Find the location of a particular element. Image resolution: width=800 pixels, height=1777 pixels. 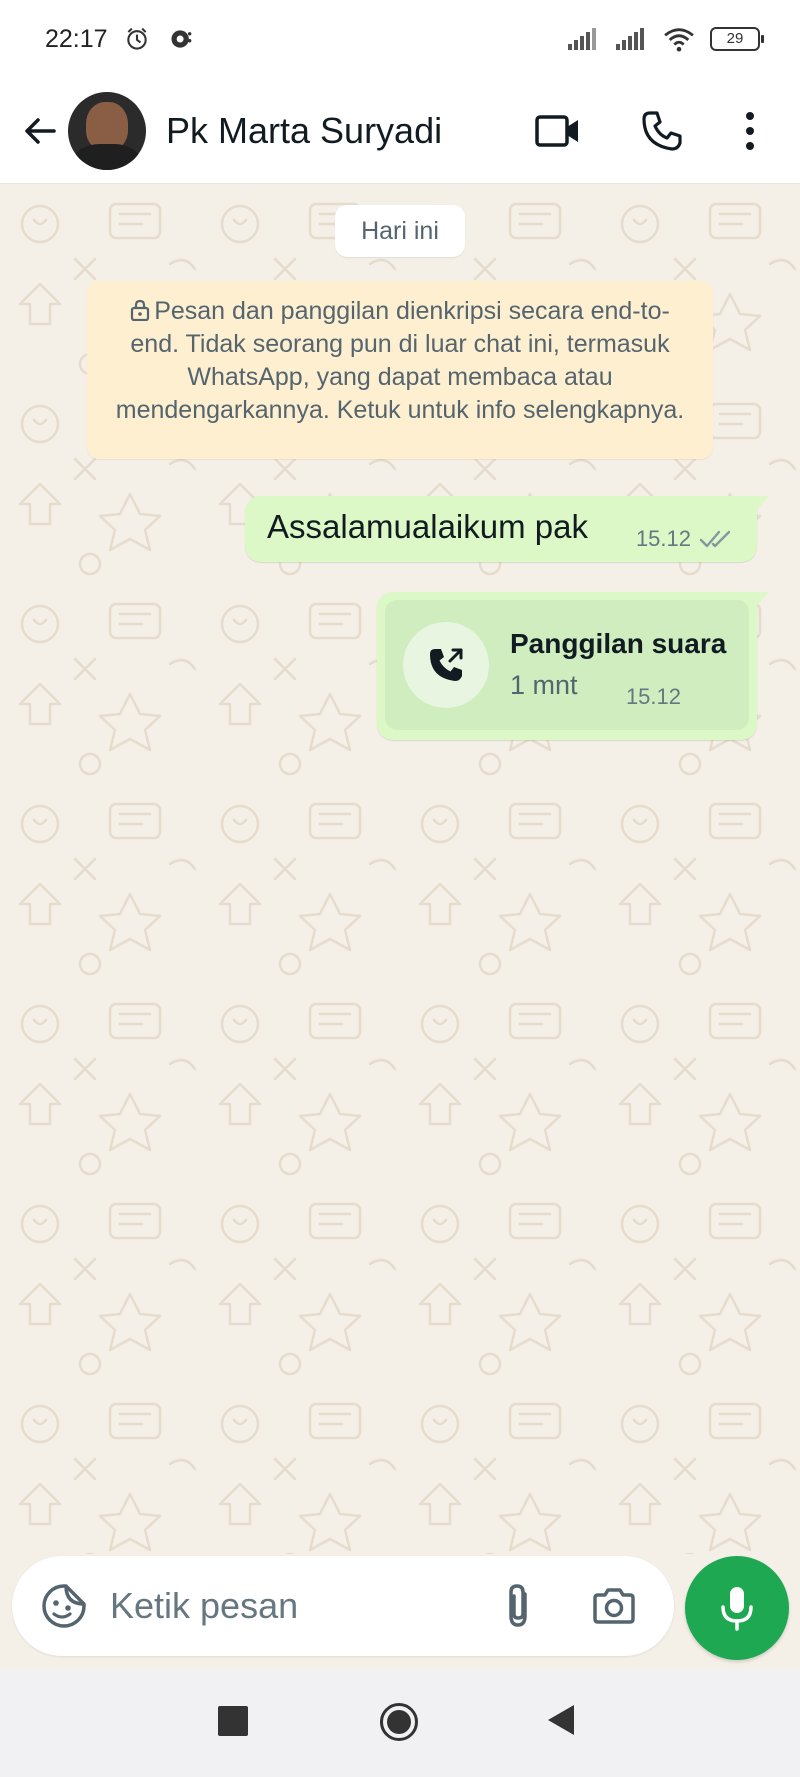

paperclip-icon is located at coordinates (518, 1605).